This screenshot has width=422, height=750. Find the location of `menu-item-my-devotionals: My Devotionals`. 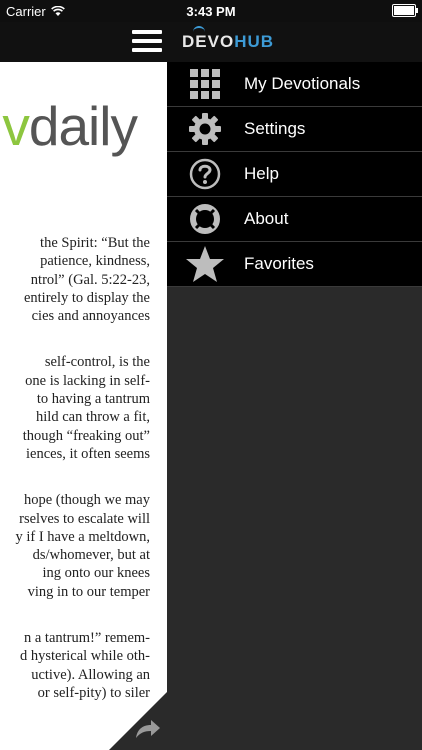

menu-item-my-devotionals: My Devotionals is located at coordinates (294, 84).